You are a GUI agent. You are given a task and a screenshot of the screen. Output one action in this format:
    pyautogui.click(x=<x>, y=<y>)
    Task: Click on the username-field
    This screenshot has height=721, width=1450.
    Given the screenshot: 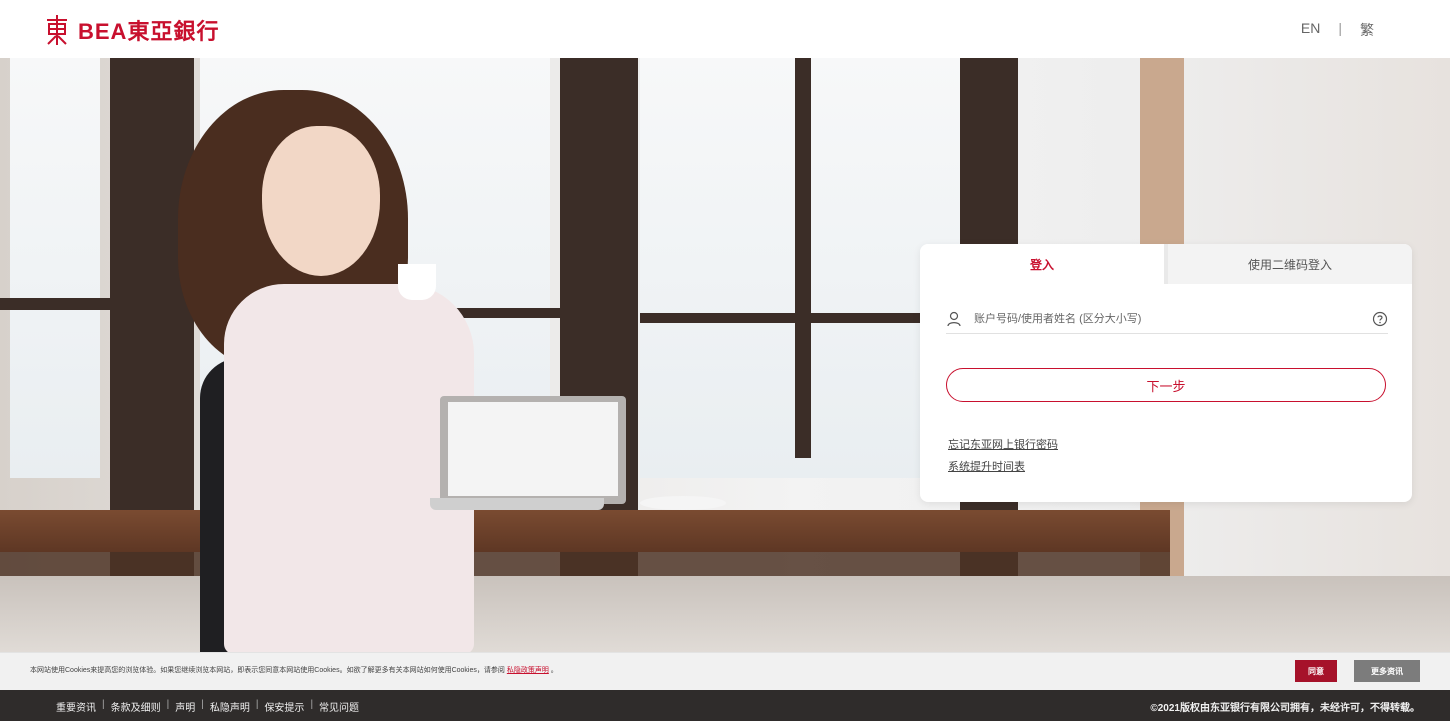 What is the action you would take?
    pyautogui.click(x=1167, y=319)
    